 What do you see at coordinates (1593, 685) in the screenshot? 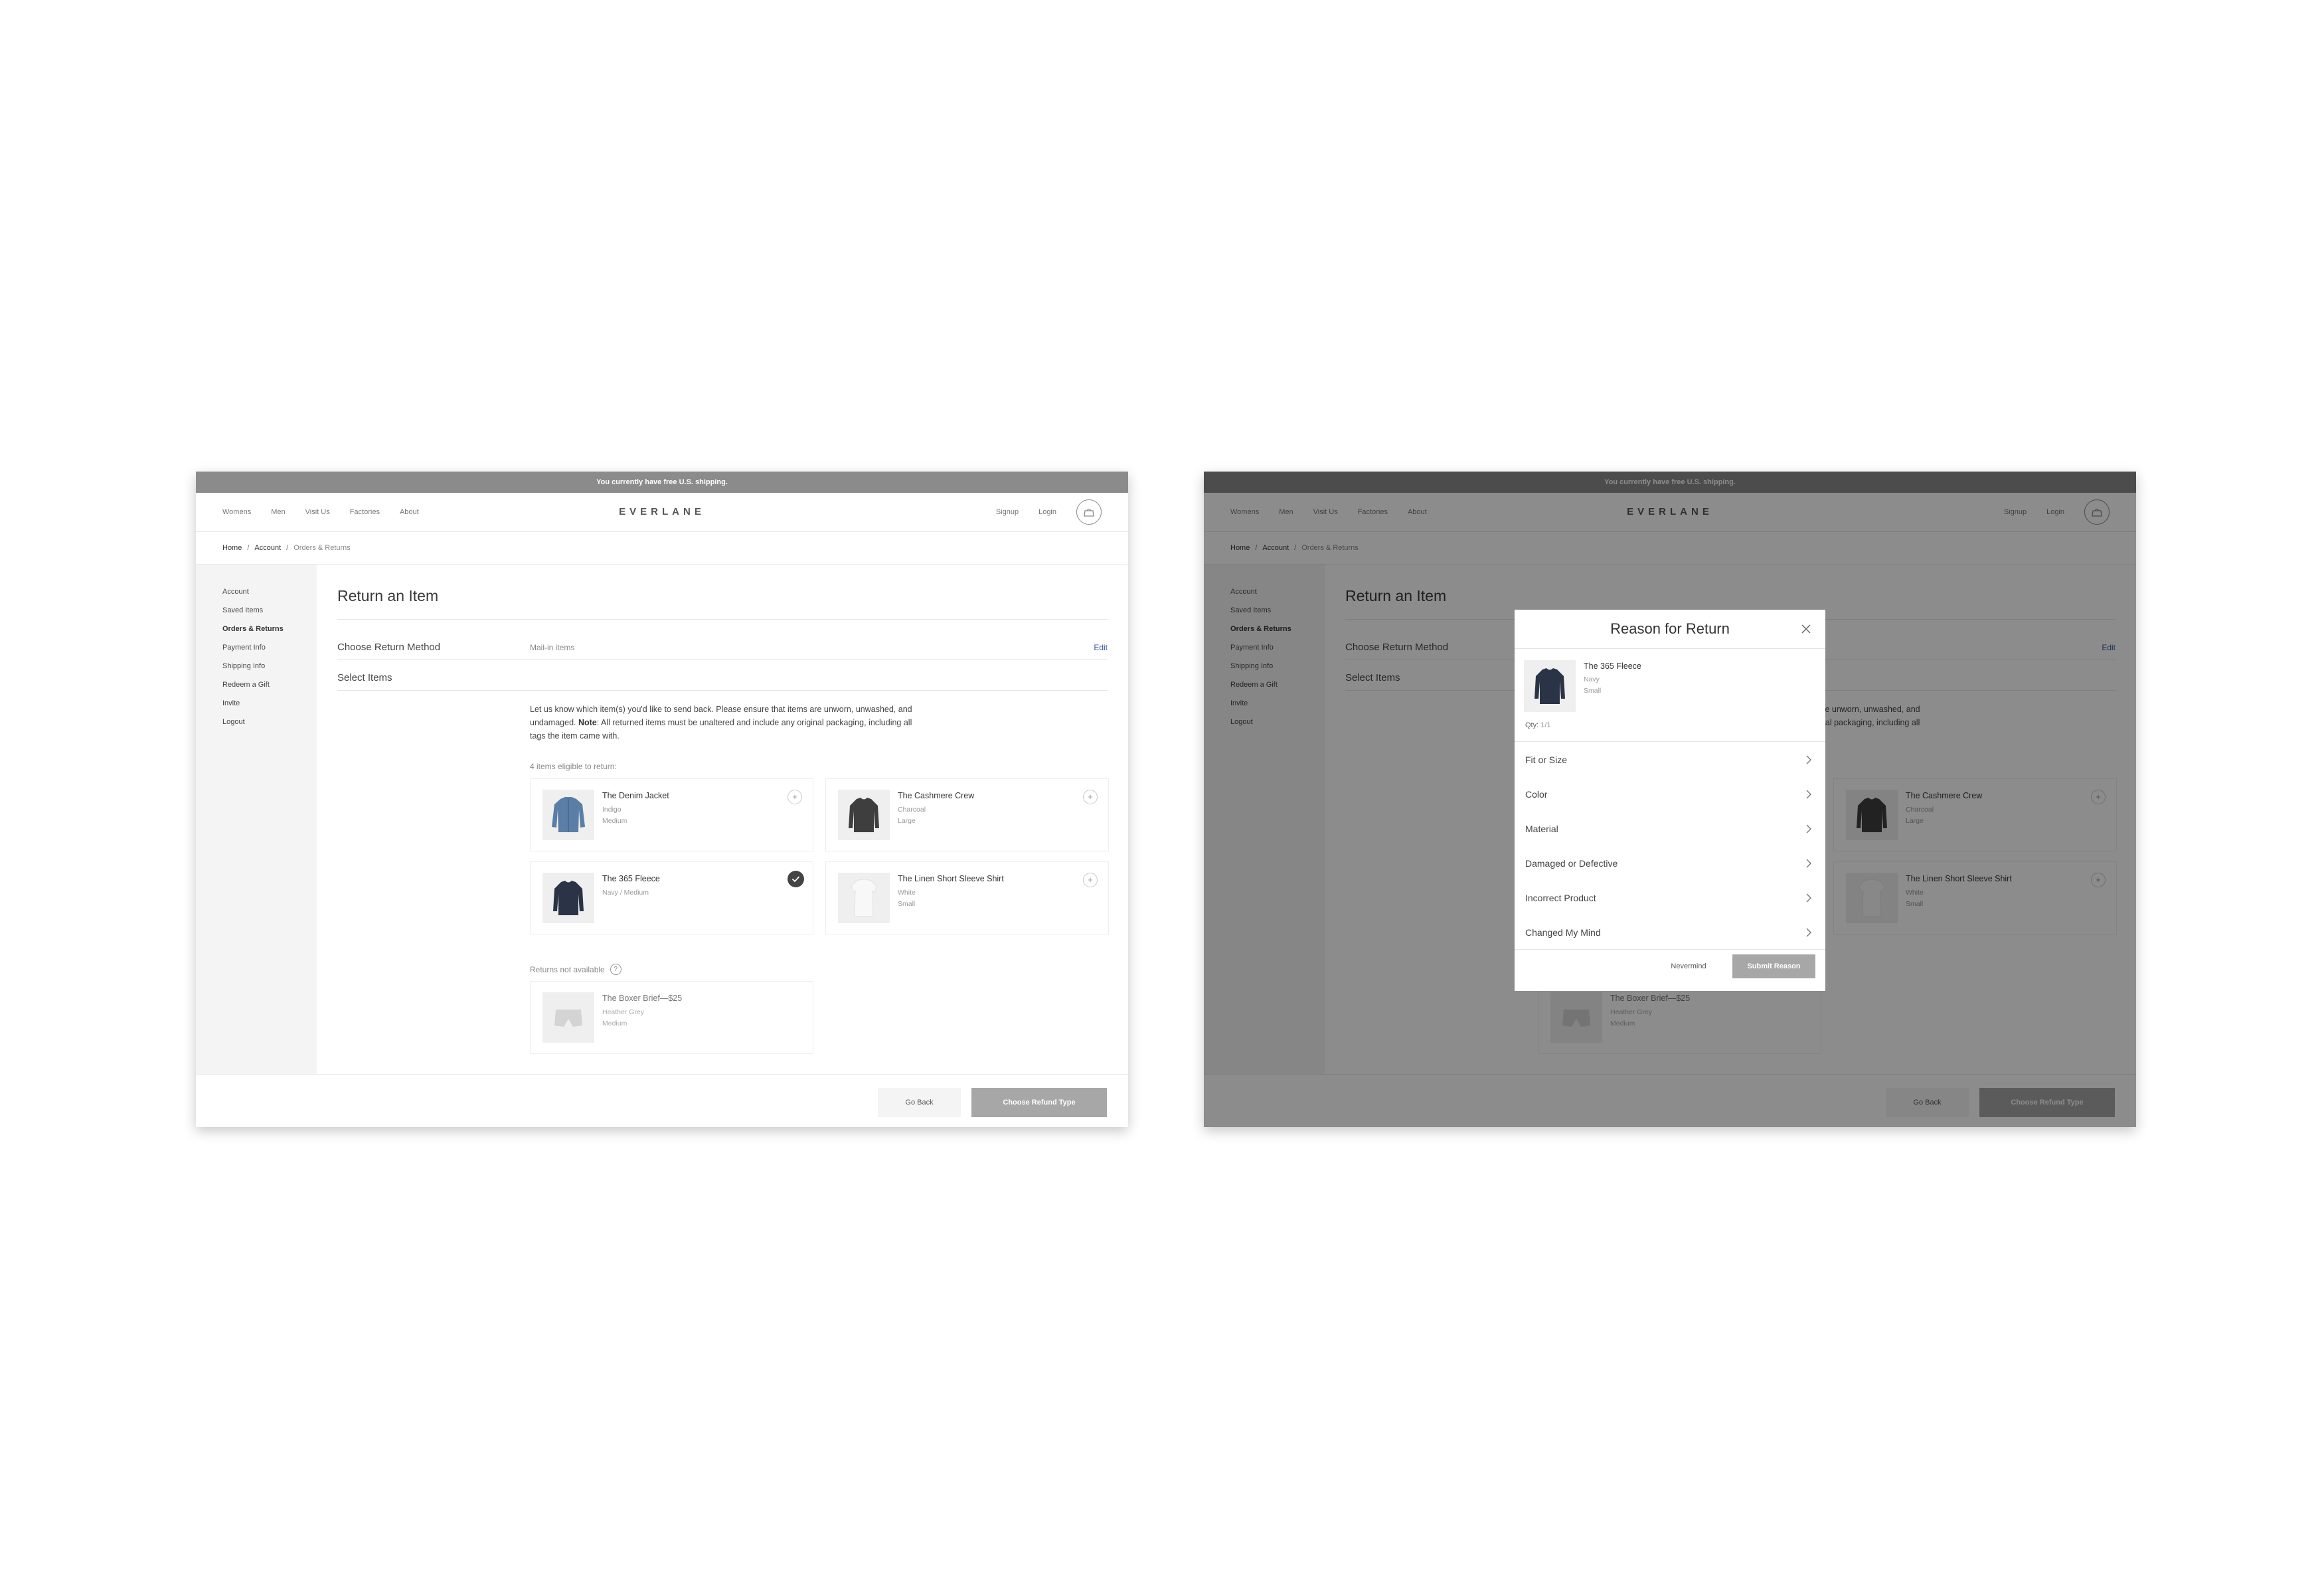
I see `modal-item-variant: Navy Small` at bounding box center [1593, 685].